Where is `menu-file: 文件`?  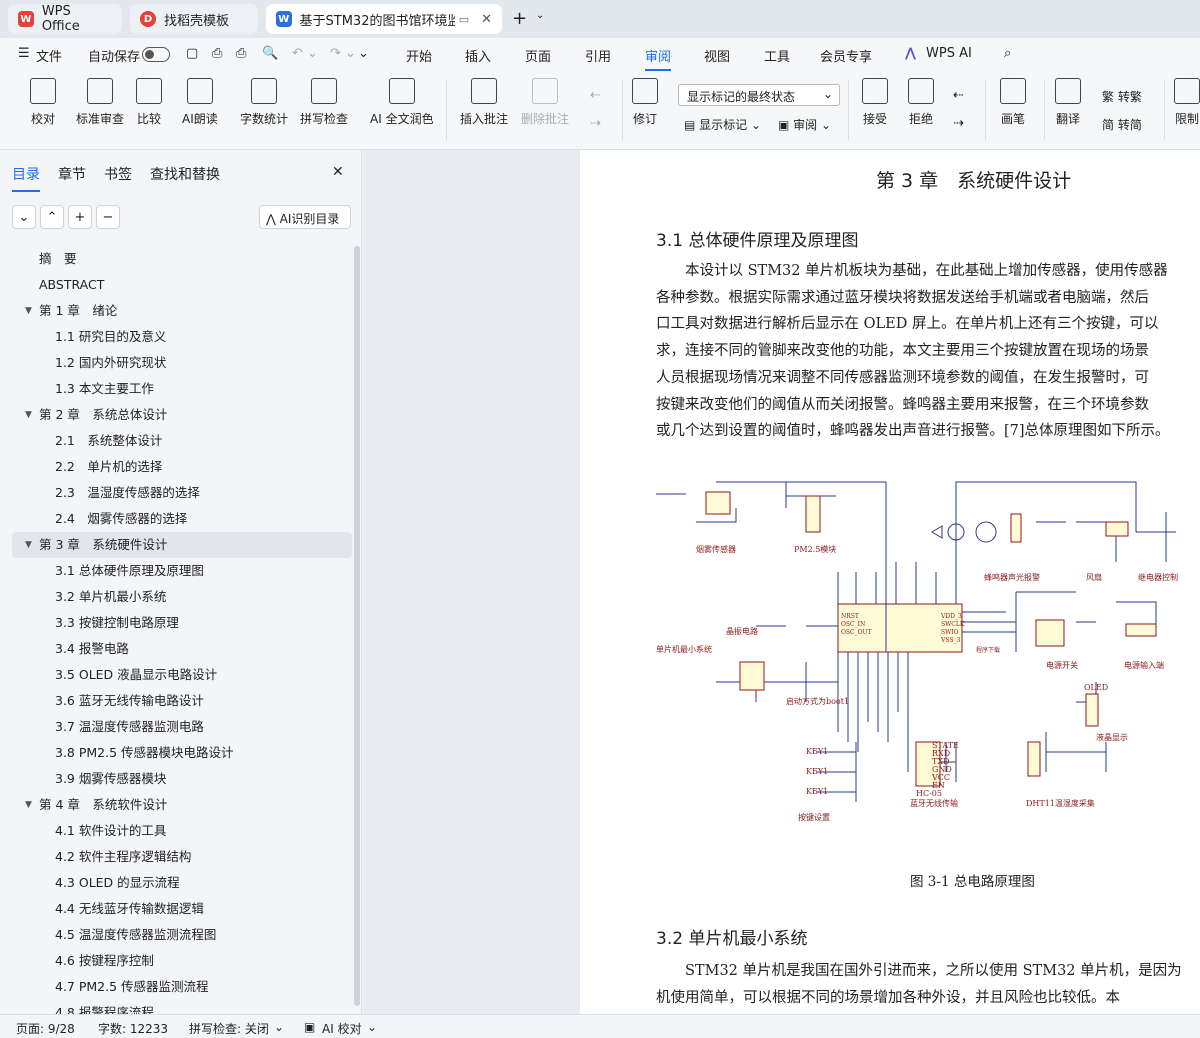 menu-file: 文件 is located at coordinates (49, 55).